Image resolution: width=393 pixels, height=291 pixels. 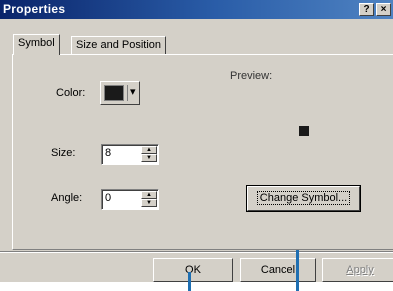 I want to click on color-picker-divider, so click(x=127, y=93).